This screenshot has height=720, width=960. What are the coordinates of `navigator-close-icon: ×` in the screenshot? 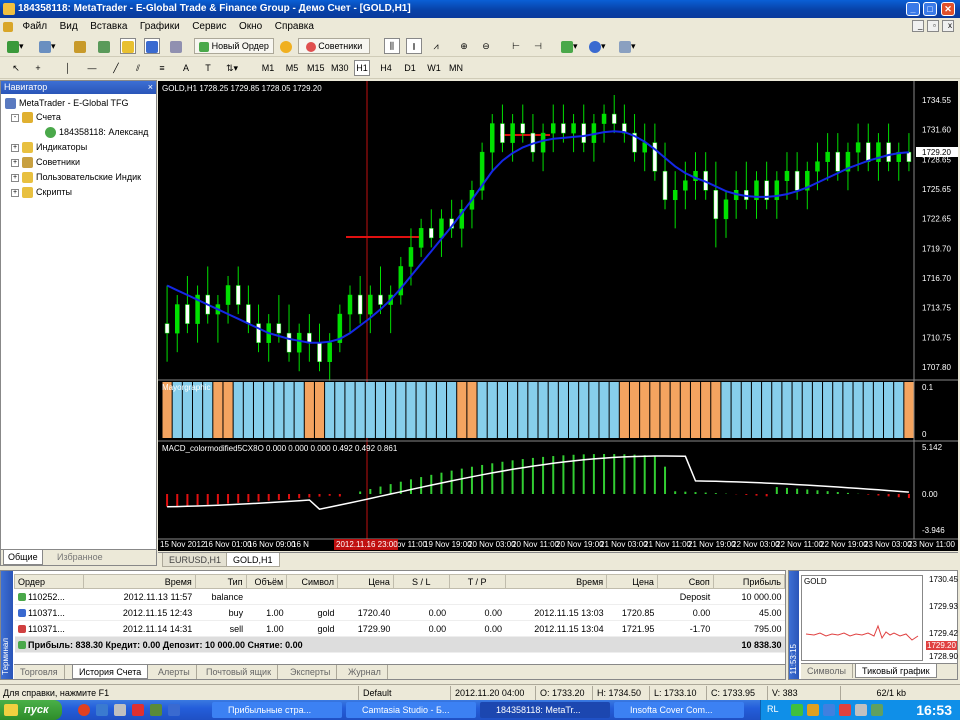 It's located at (150, 87).